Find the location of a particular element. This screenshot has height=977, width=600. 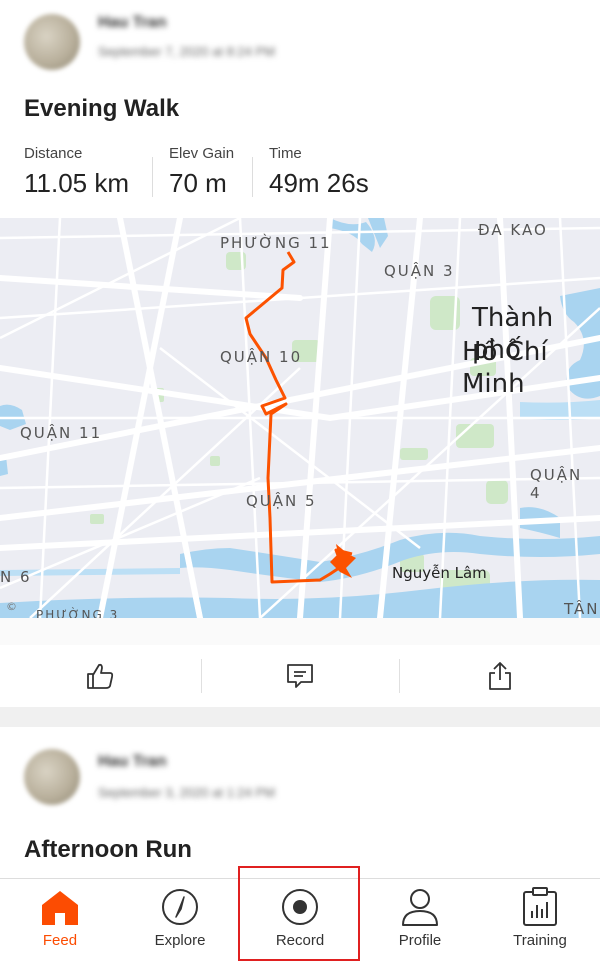

nav-training: Training is located at coordinates (540, 928).